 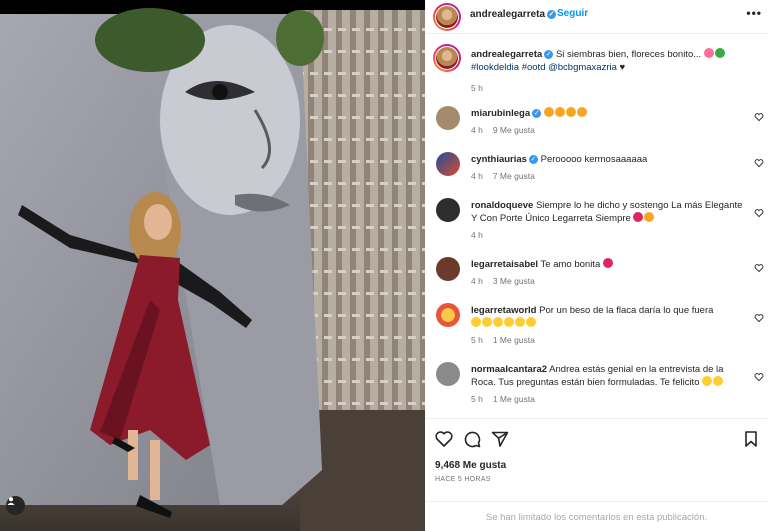 What do you see at coordinates (596, 126) in the screenshot?
I see `comment-row: miarubinlega ✓ 4 h 9 Me gusta` at bounding box center [596, 126].